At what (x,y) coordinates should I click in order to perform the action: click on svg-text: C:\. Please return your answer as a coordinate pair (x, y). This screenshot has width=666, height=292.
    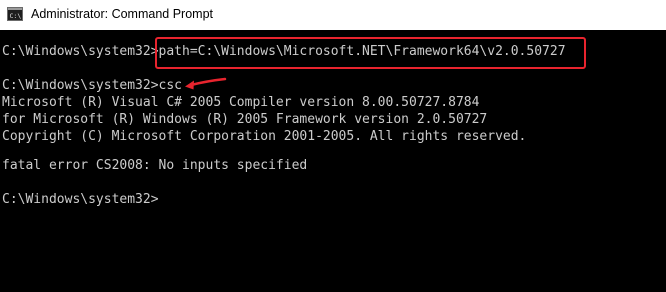
    Looking at the image, I should click on (16, 16).